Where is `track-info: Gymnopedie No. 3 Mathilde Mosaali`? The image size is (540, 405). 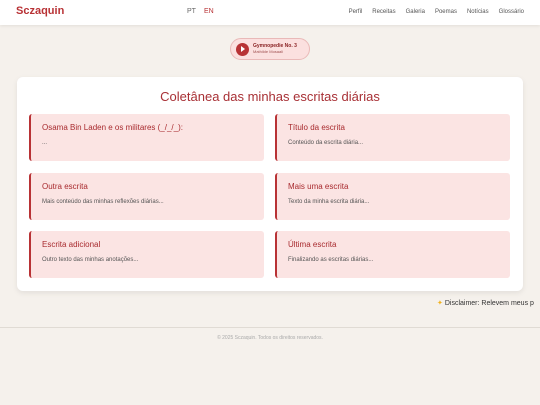 track-info: Gymnopedie No. 3 Mathilde Mosaali is located at coordinates (275, 49).